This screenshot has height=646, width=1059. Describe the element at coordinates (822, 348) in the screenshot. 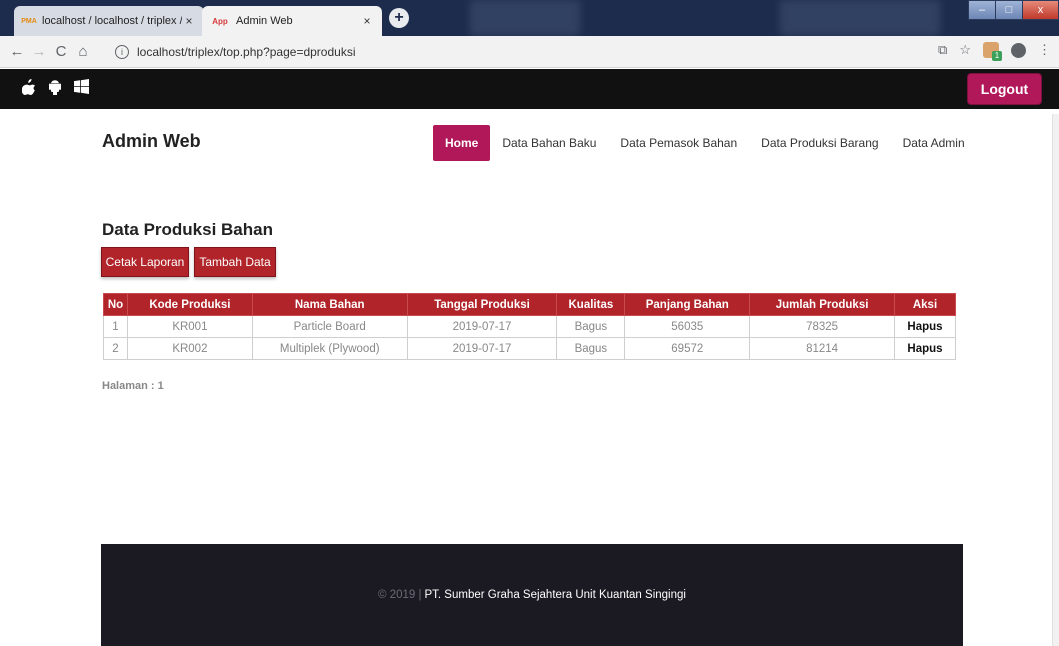

I see `table-cell: 81214` at that location.